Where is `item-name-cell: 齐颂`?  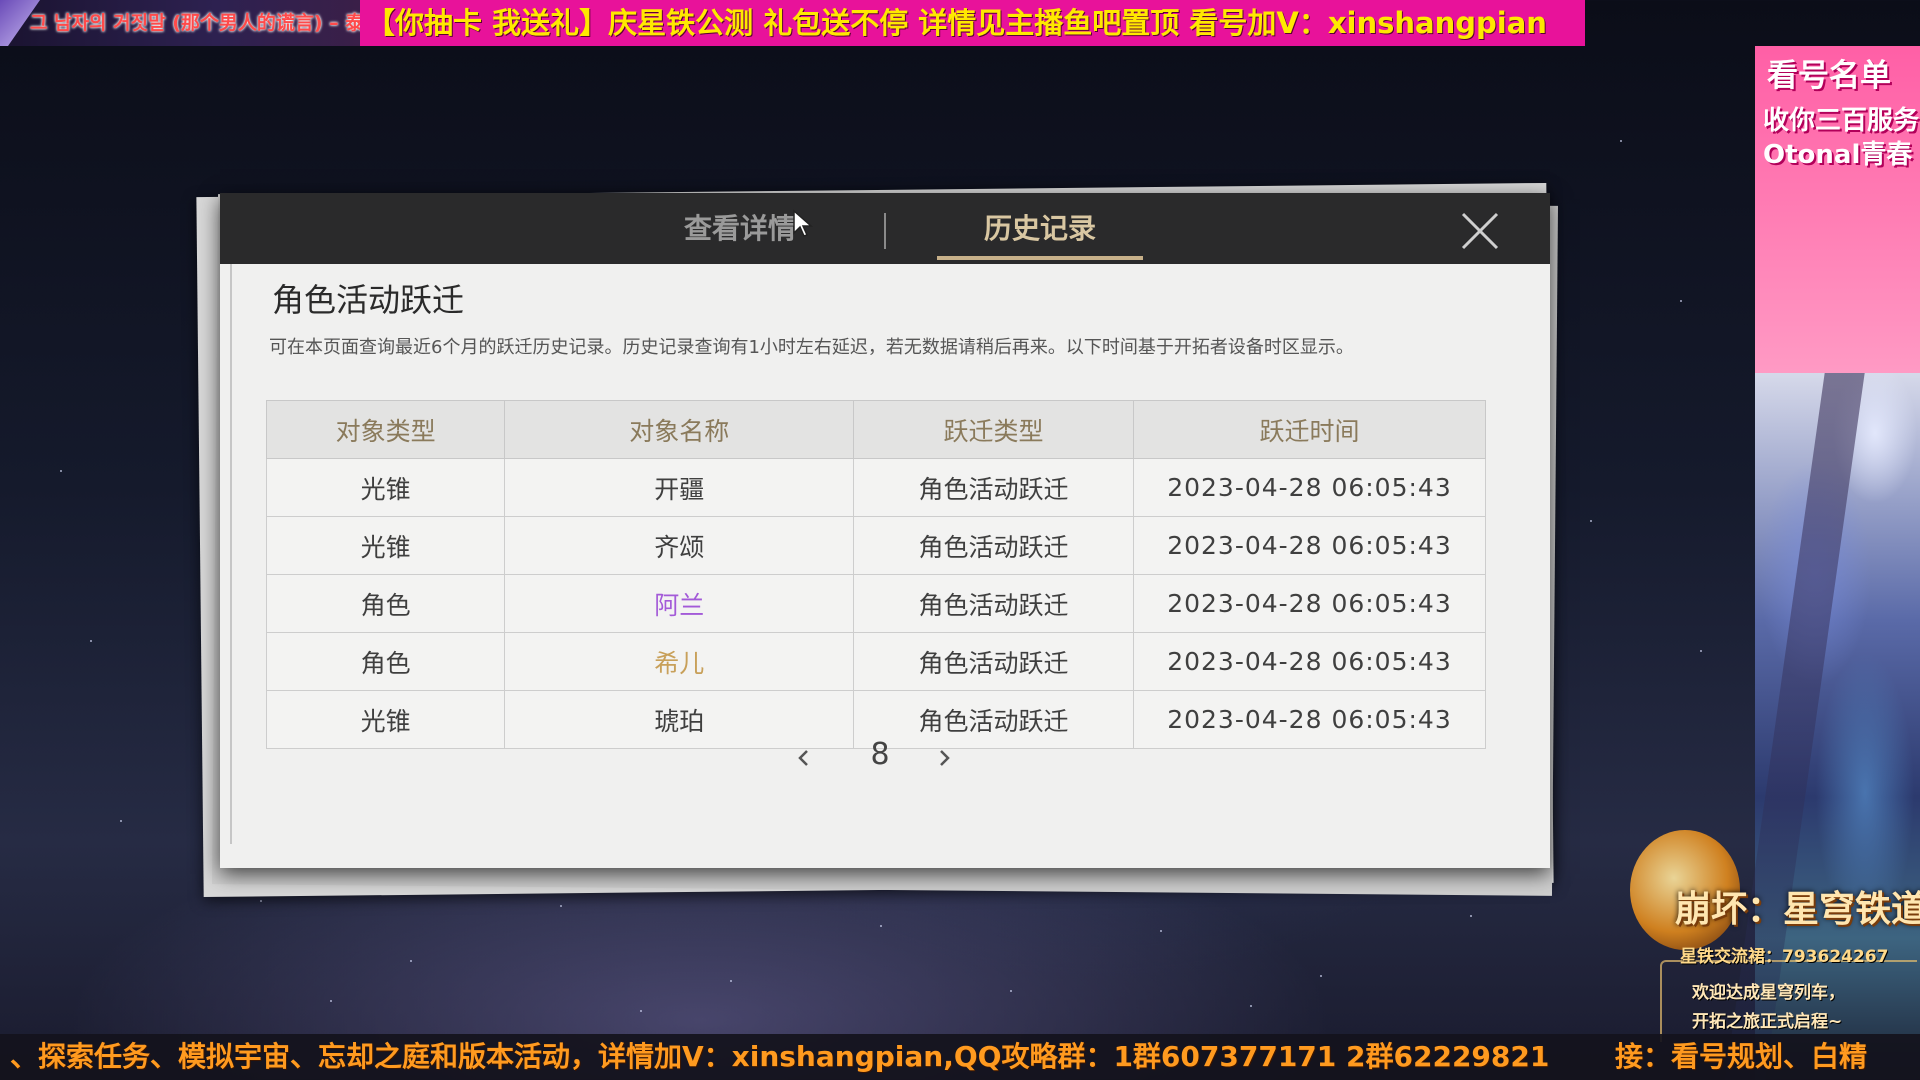 item-name-cell: 齐颂 is located at coordinates (679, 545).